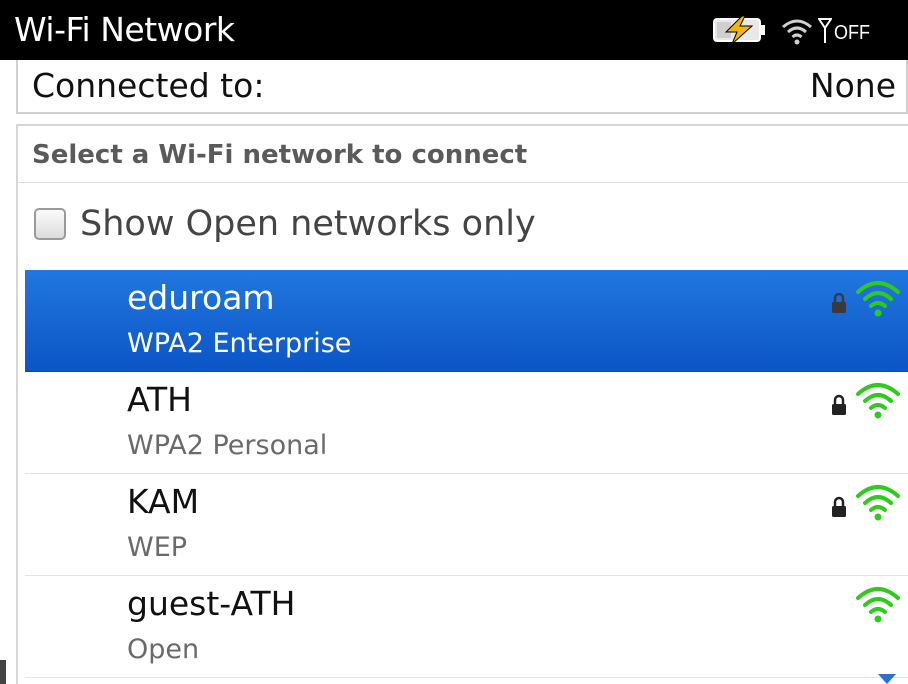  I want to click on edge-marker, so click(3, 672).